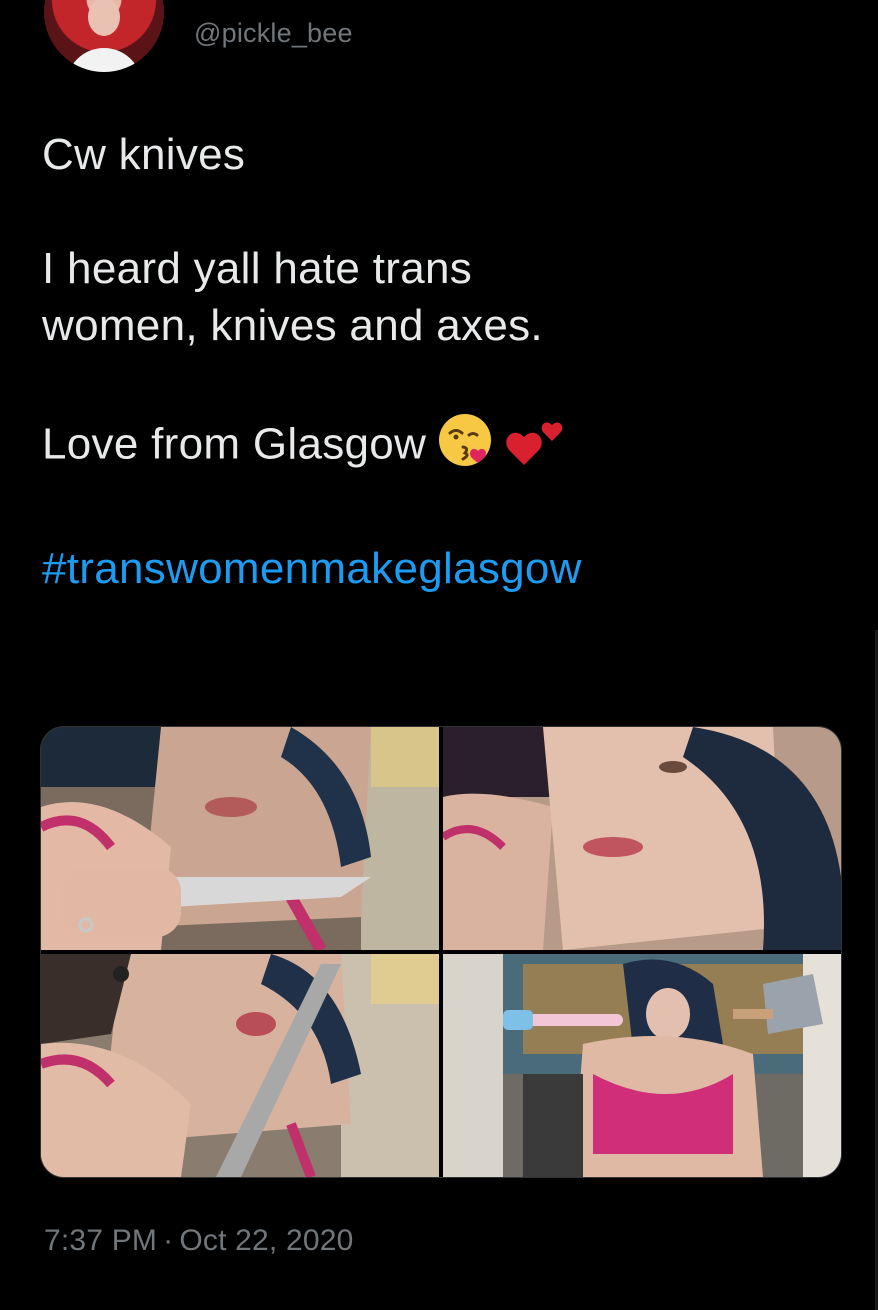 Image resolution: width=878 pixels, height=1310 pixels. I want to click on photo-closeup-selfie, so click(642, 838).